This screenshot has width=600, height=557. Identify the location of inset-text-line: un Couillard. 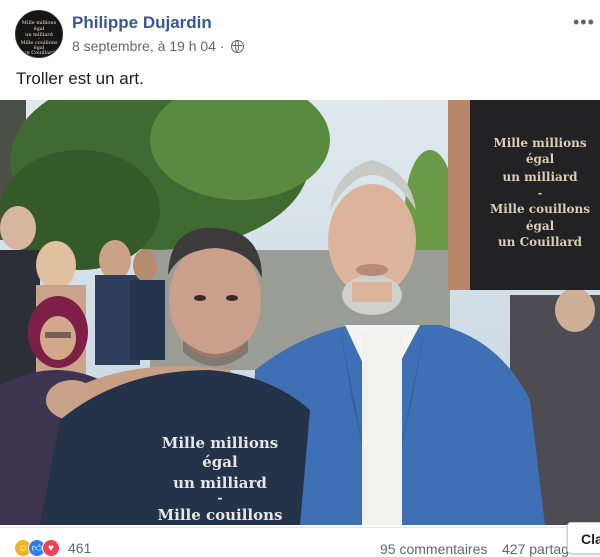
(540, 242).